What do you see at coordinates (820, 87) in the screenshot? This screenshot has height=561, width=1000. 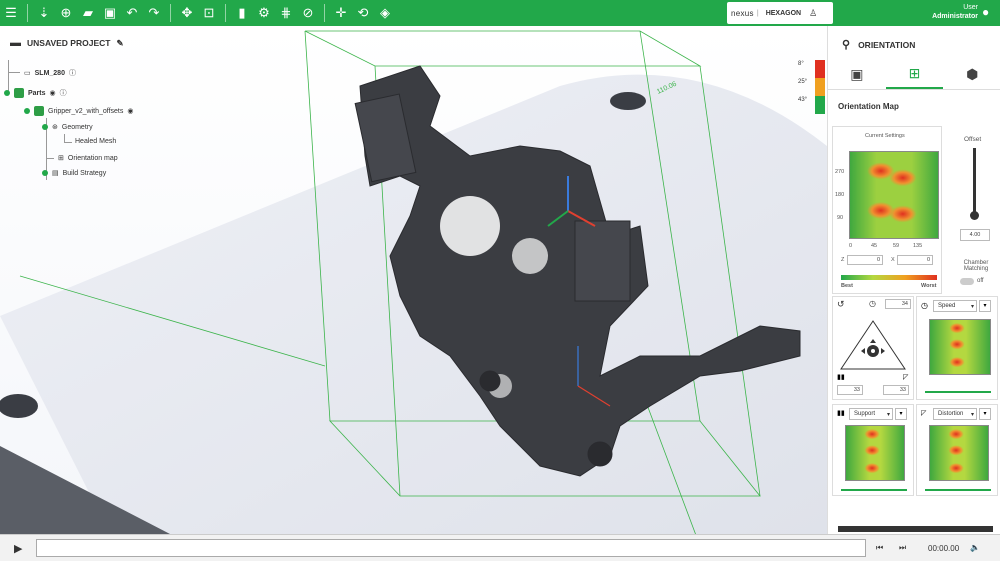 I see `legend-orange` at bounding box center [820, 87].